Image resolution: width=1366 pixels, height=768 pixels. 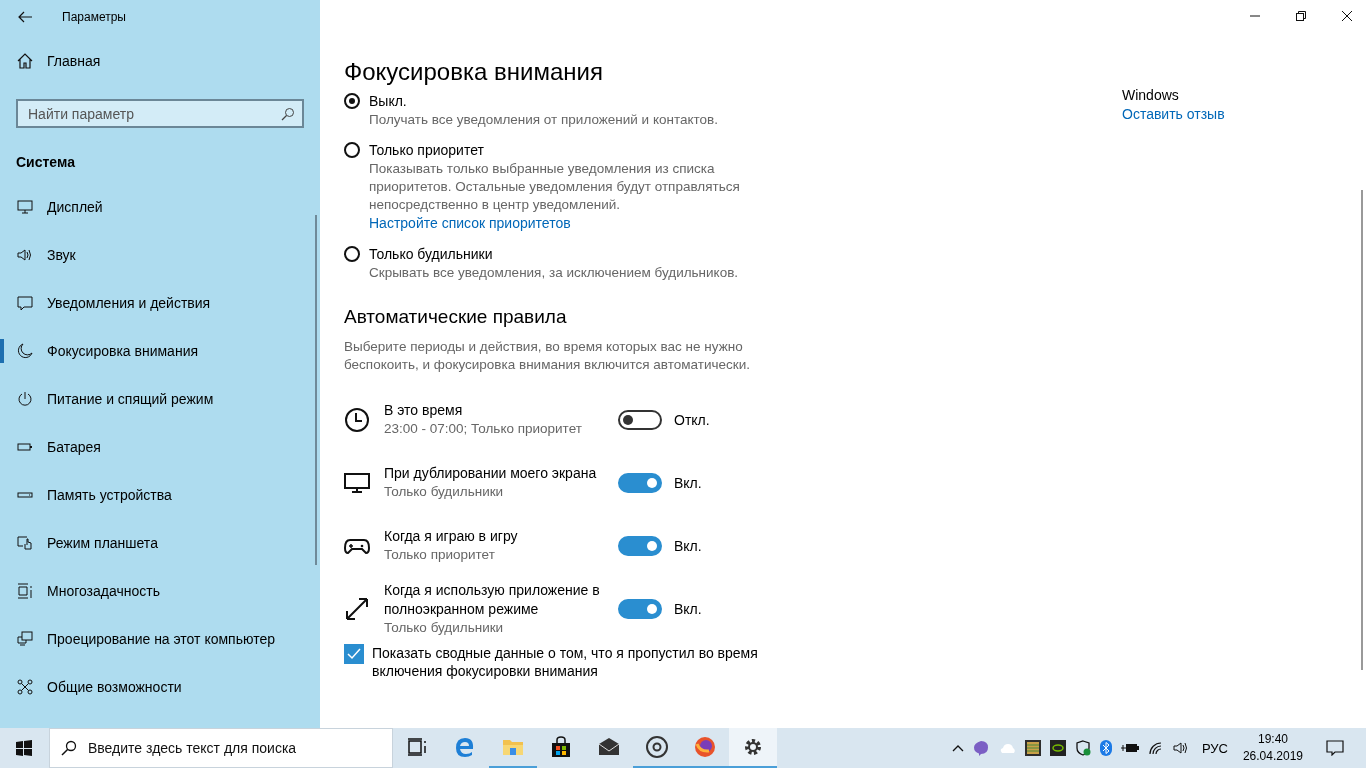 What do you see at coordinates (160, 399) in the screenshot?
I see `sidebar-item: Питание и спящий режим` at bounding box center [160, 399].